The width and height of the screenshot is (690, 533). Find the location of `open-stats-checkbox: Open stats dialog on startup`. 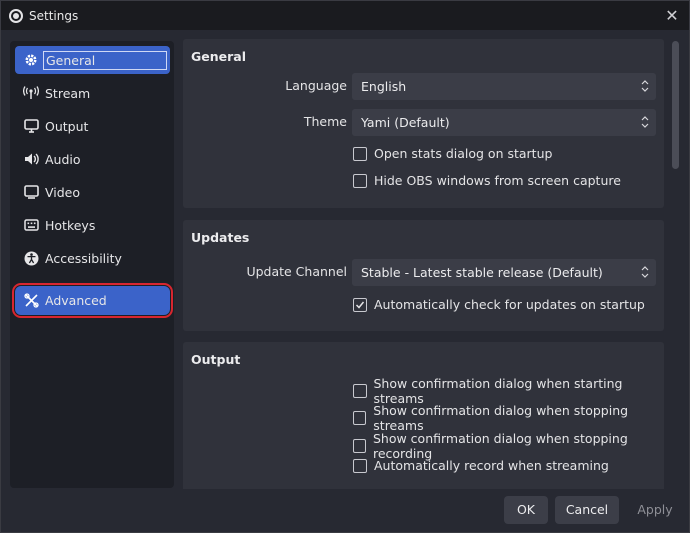

open-stats-checkbox: Open stats dialog on startup is located at coordinates (452, 153).